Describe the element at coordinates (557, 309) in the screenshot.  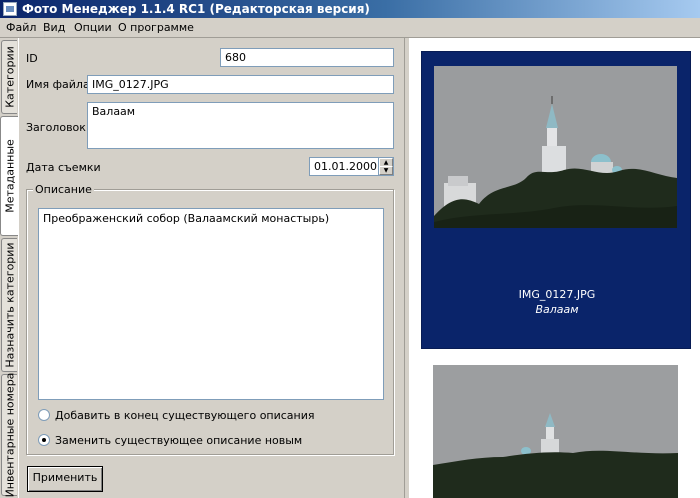
I see `thumbnail-title: Валаам` at that location.